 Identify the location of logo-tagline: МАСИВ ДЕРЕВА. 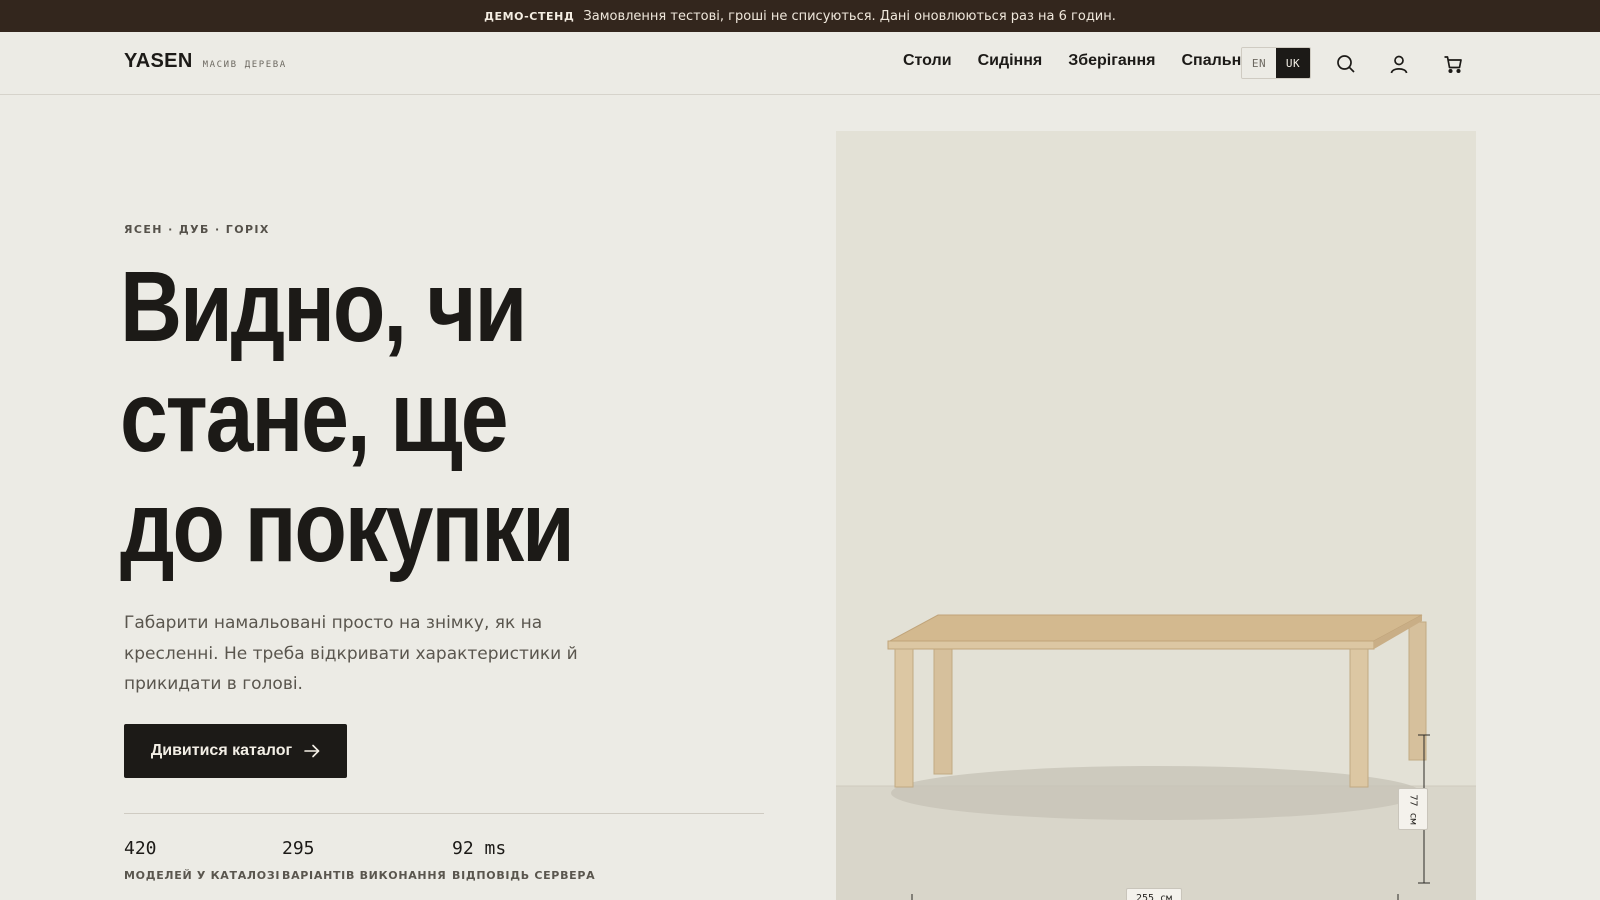
(244, 65).